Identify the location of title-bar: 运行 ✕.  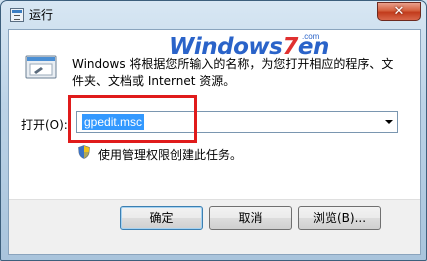
(213, 15).